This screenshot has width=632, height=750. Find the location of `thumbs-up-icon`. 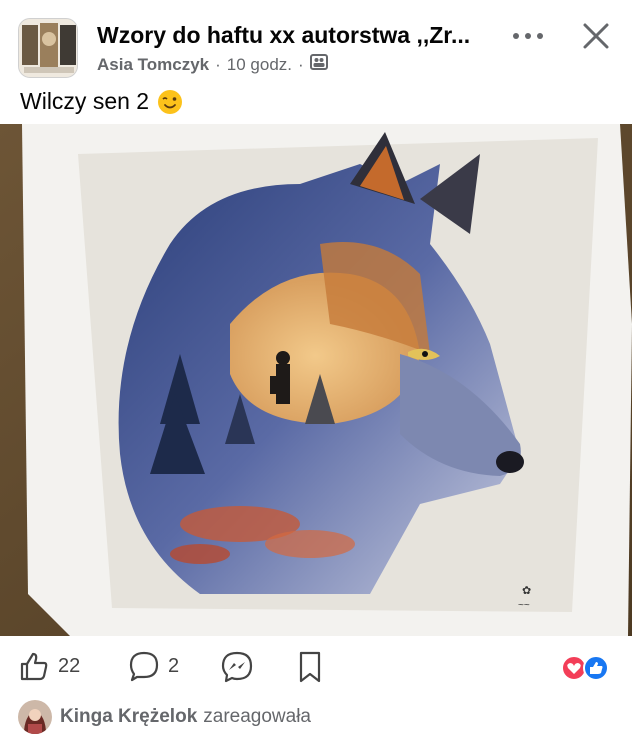

thumbs-up-icon is located at coordinates (34, 666).